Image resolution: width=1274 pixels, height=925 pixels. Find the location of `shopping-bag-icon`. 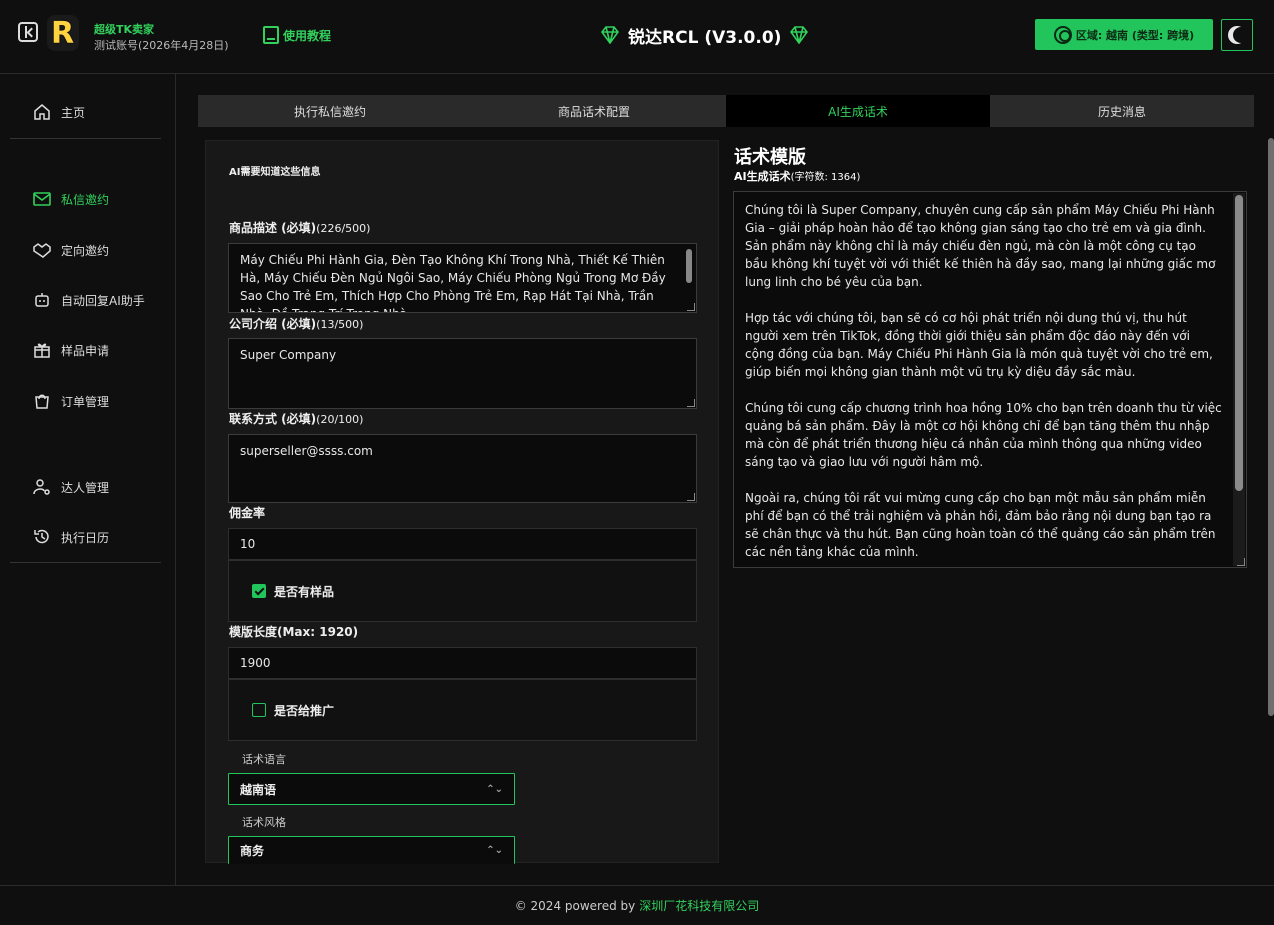

shopping-bag-icon is located at coordinates (42, 401).